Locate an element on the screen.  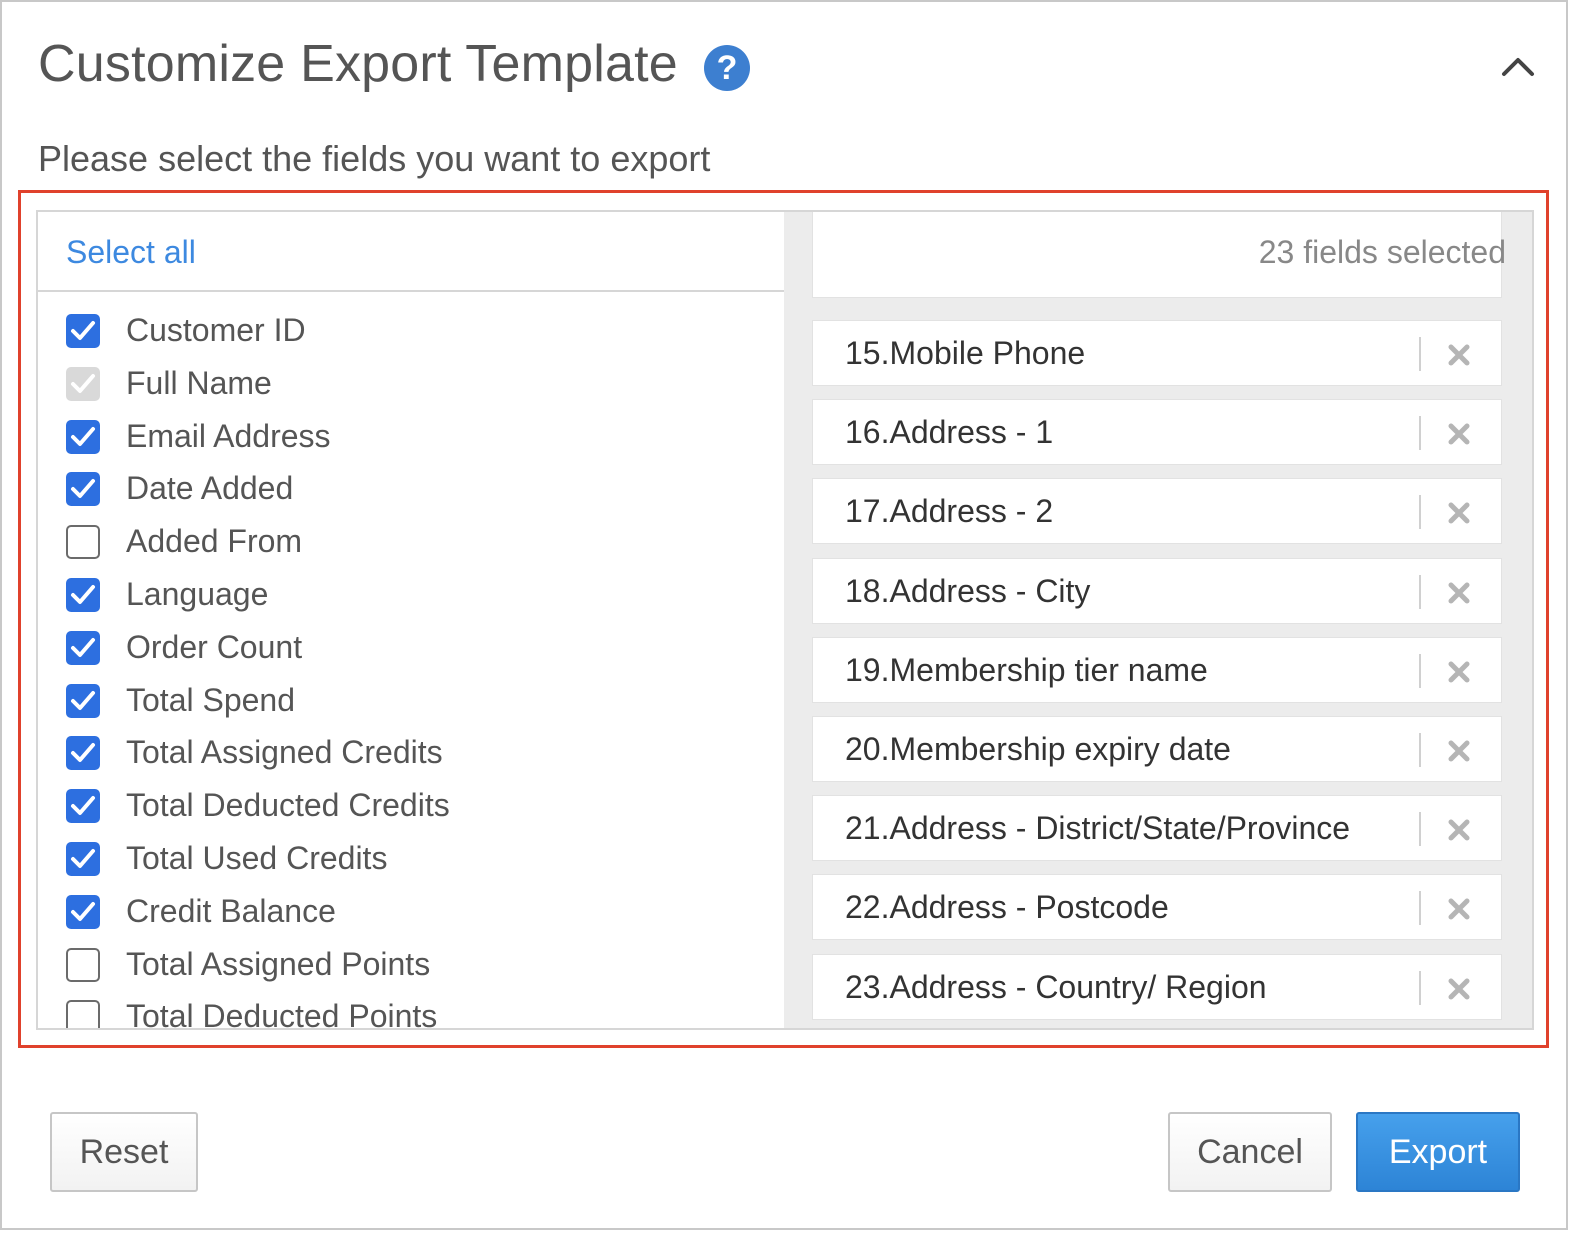
field-option-label: Order Count is located at coordinates (214, 646).